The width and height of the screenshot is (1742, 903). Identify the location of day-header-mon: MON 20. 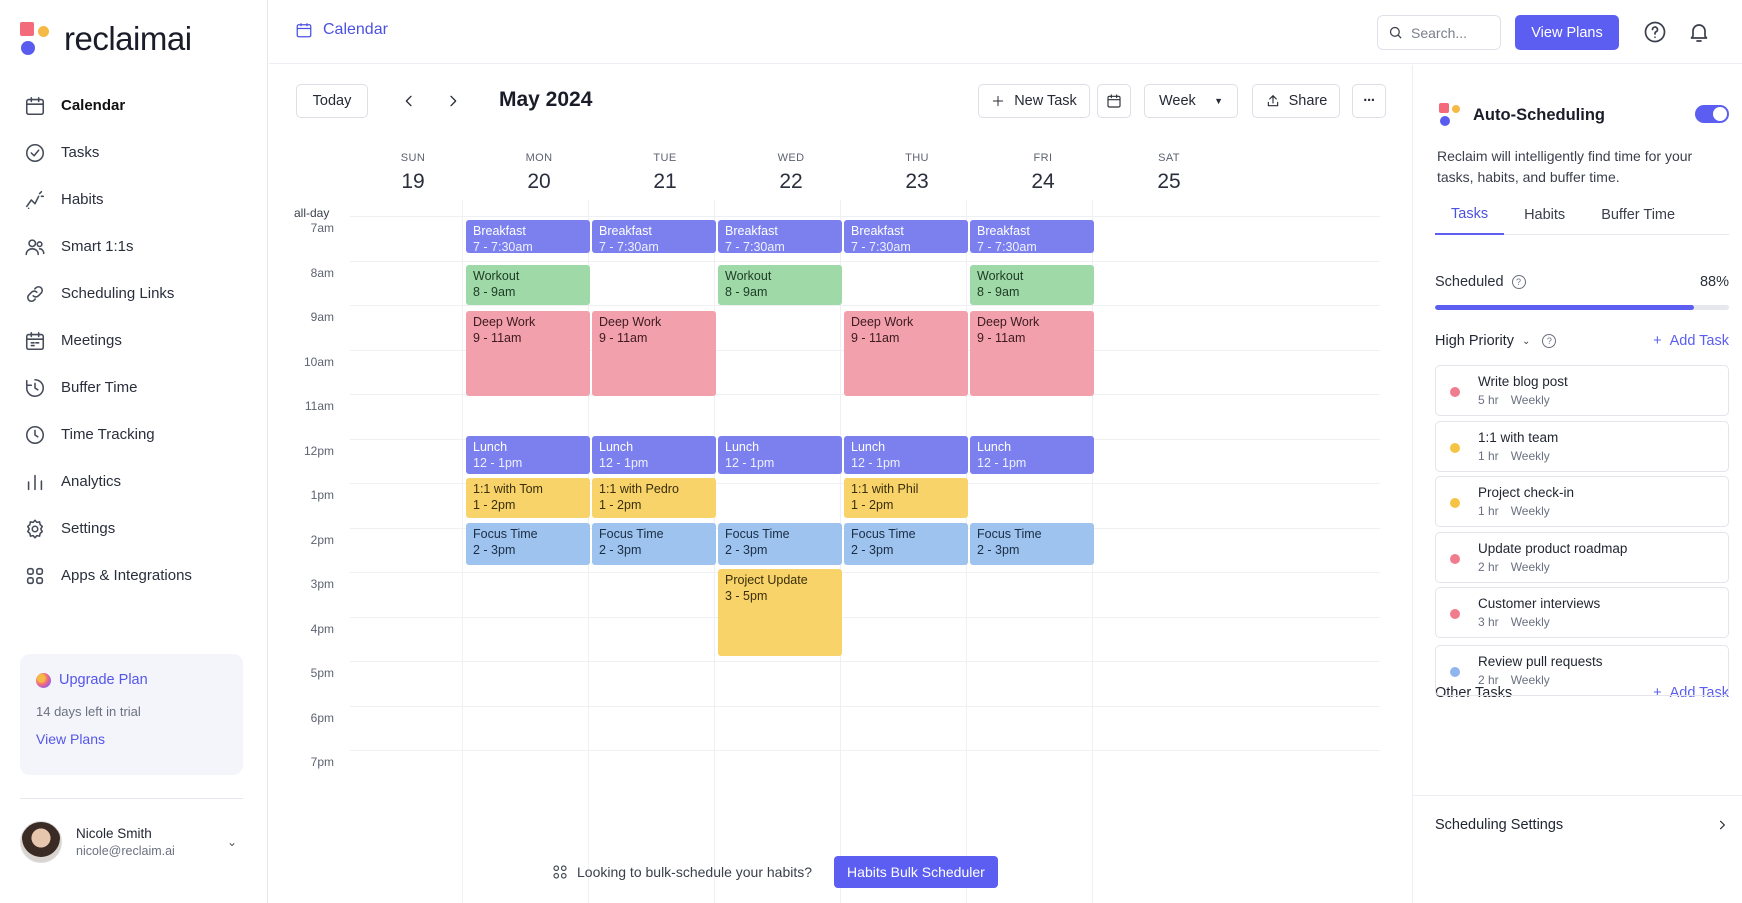
(539, 173).